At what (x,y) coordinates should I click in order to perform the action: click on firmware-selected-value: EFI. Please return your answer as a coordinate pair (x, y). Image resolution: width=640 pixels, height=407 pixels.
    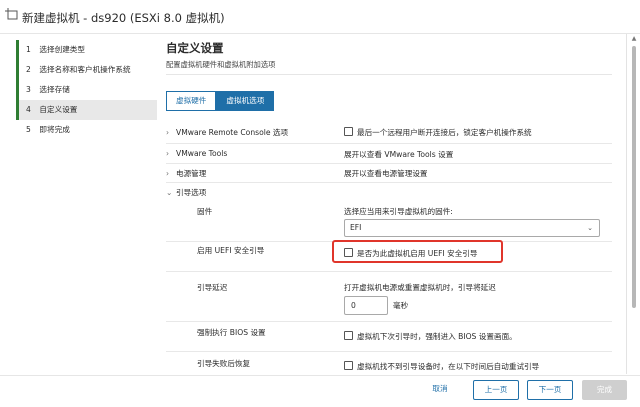
    Looking at the image, I should click on (356, 227).